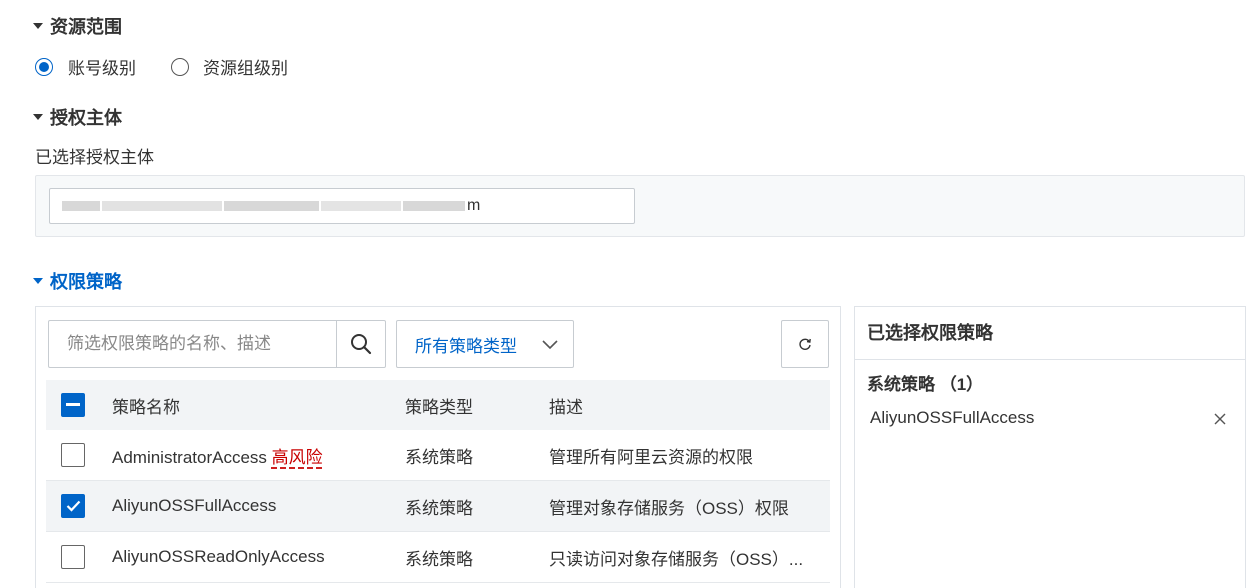  What do you see at coordinates (245, 68) in the screenshot?
I see `radio-label: 资源组级别` at bounding box center [245, 68].